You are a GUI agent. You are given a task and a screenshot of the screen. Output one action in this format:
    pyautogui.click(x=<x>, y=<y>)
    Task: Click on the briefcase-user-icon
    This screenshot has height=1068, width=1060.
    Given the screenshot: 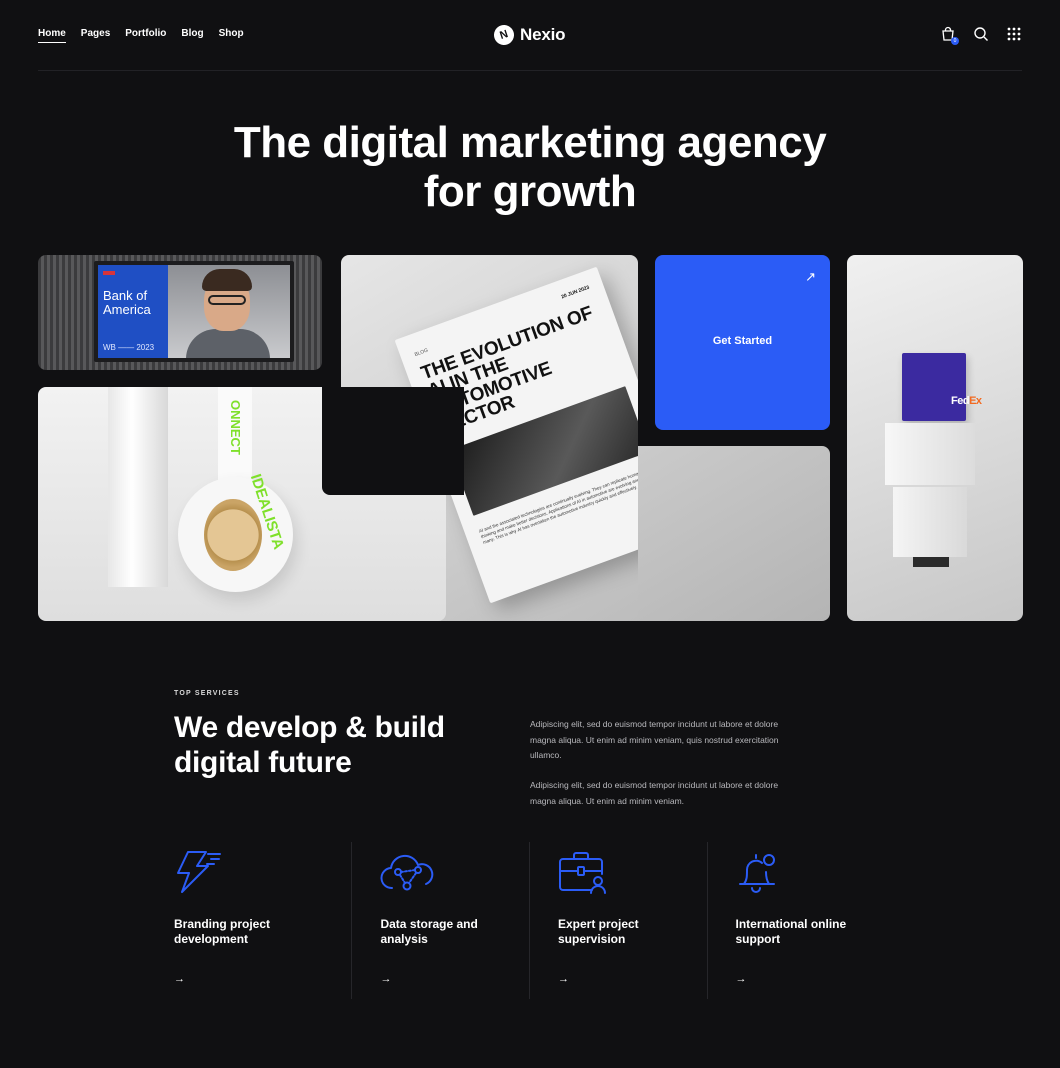 What is the action you would take?
    pyautogui.click(x=582, y=872)
    